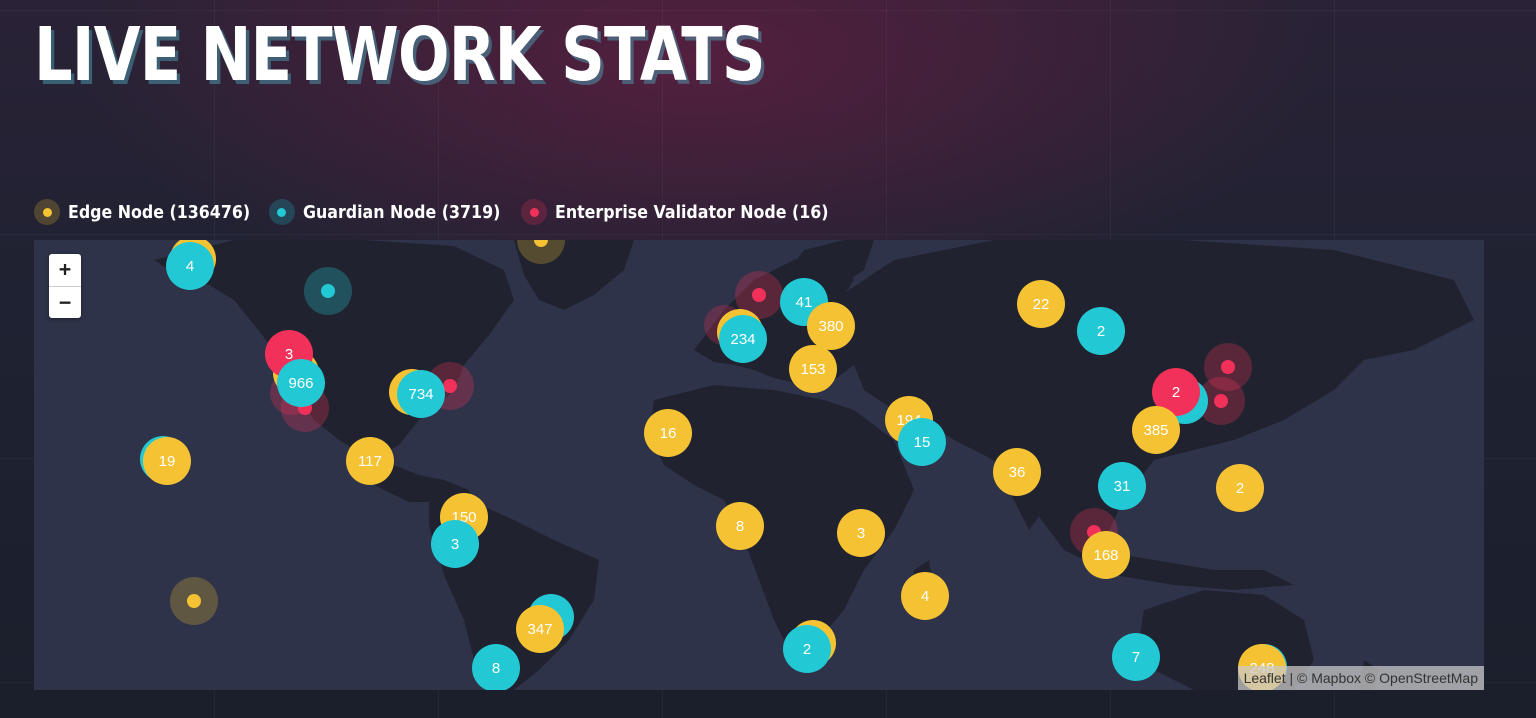  What do you see at coordinates (281, 212) in the screenshot?
I see `guardian-node-legend-icon` at bounding box center [281, 212].